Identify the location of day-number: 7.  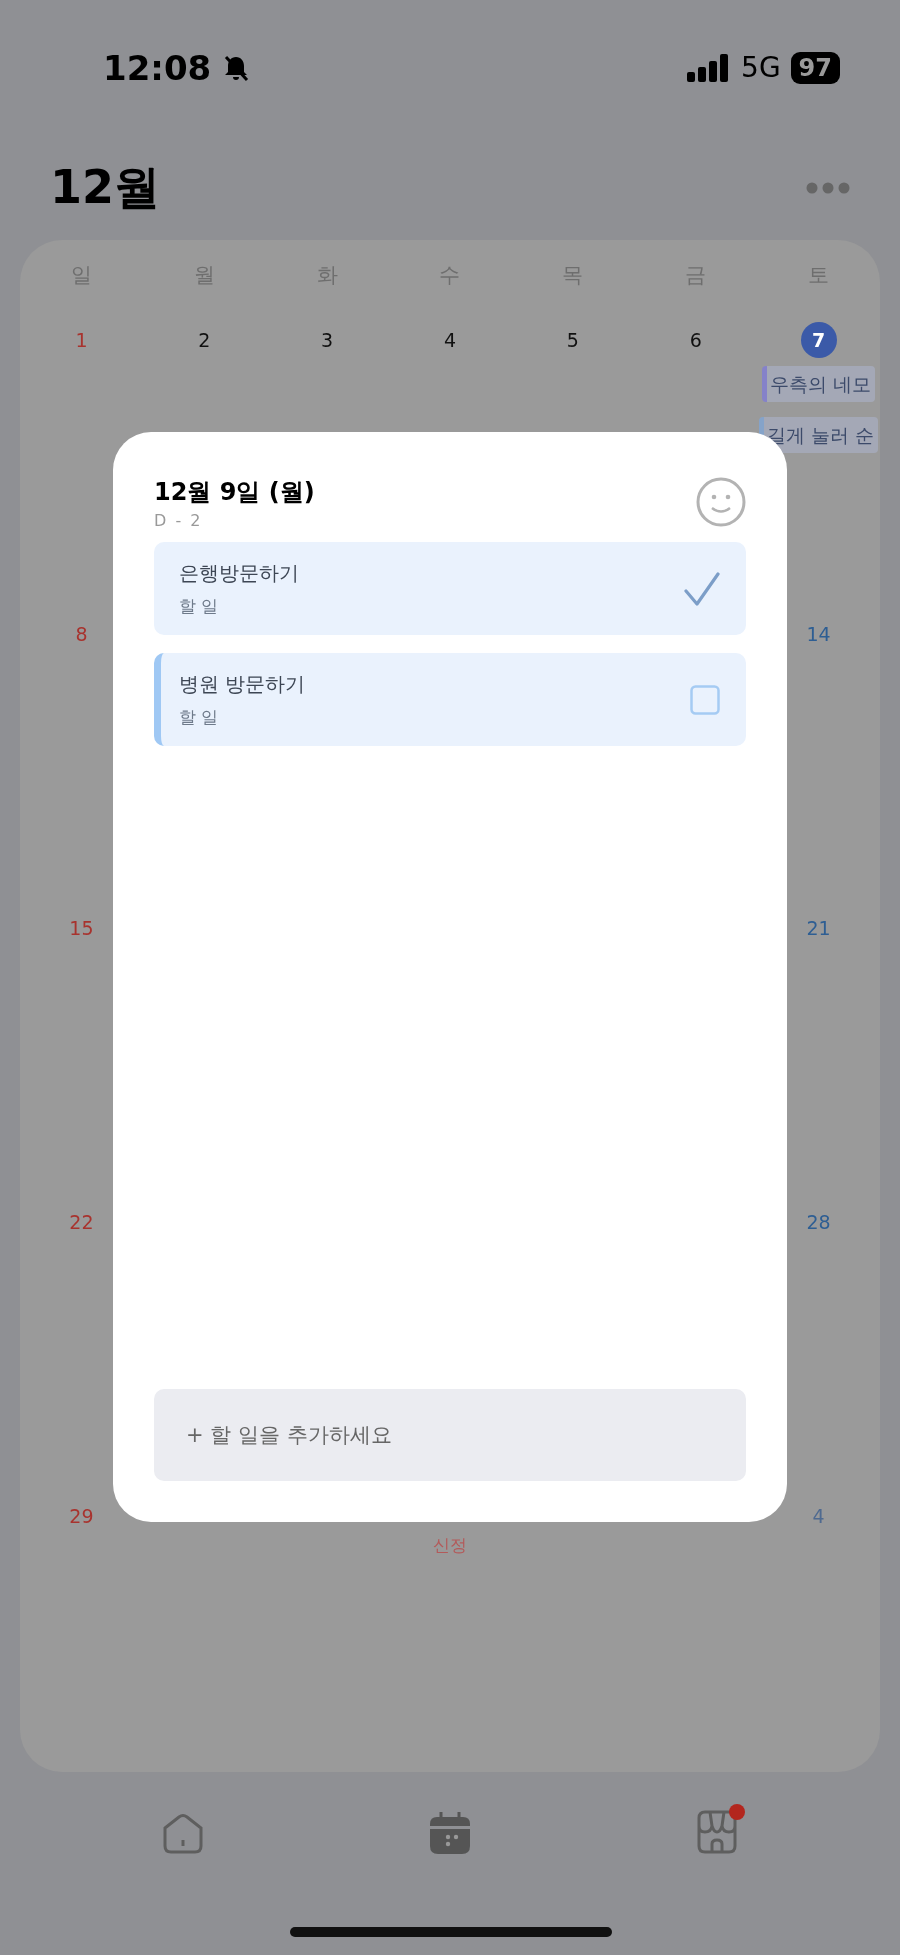
(818, 340).